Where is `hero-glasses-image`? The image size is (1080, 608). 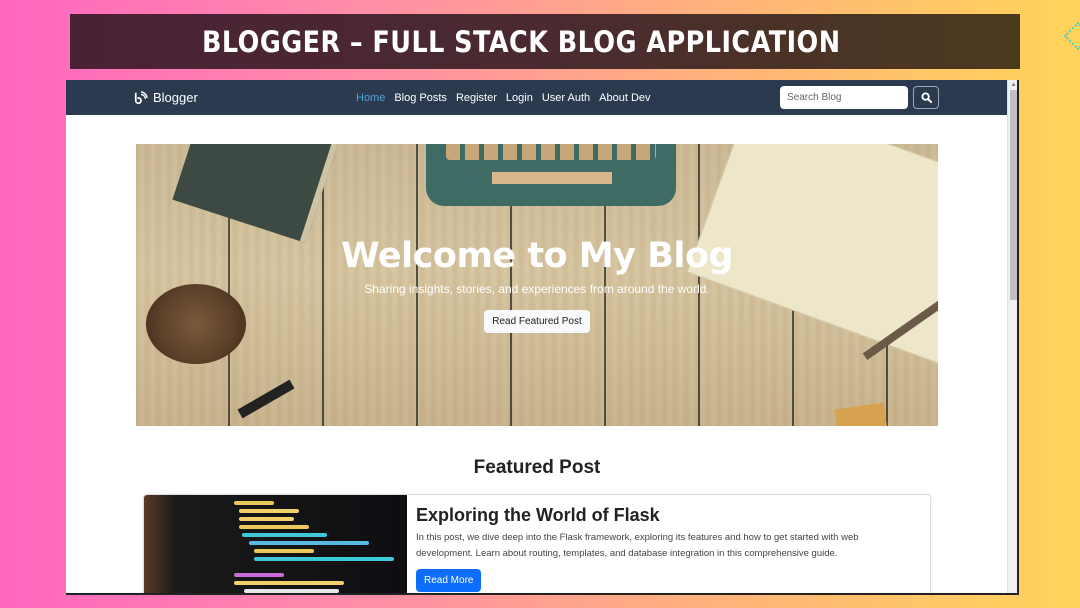 hero-glasses-image is located at coordinates (266, 399).